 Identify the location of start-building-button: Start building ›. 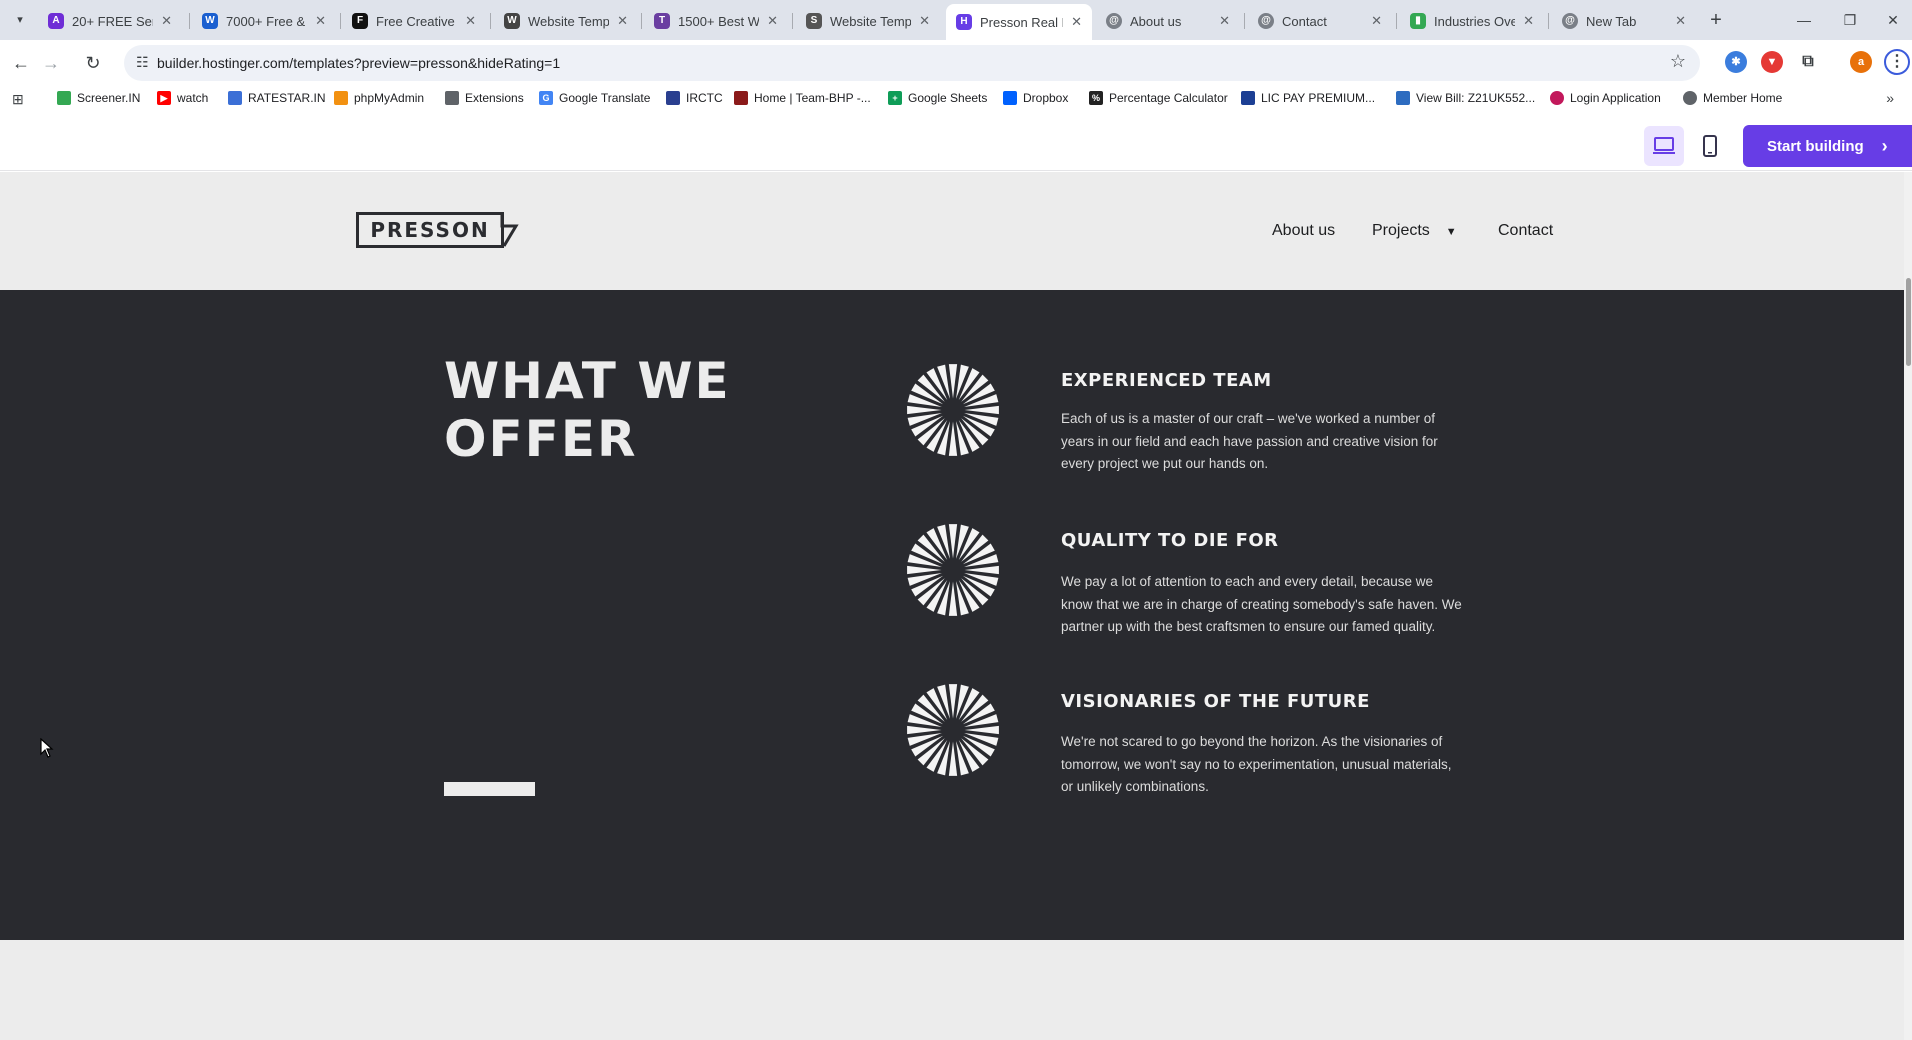
(1827, 146).